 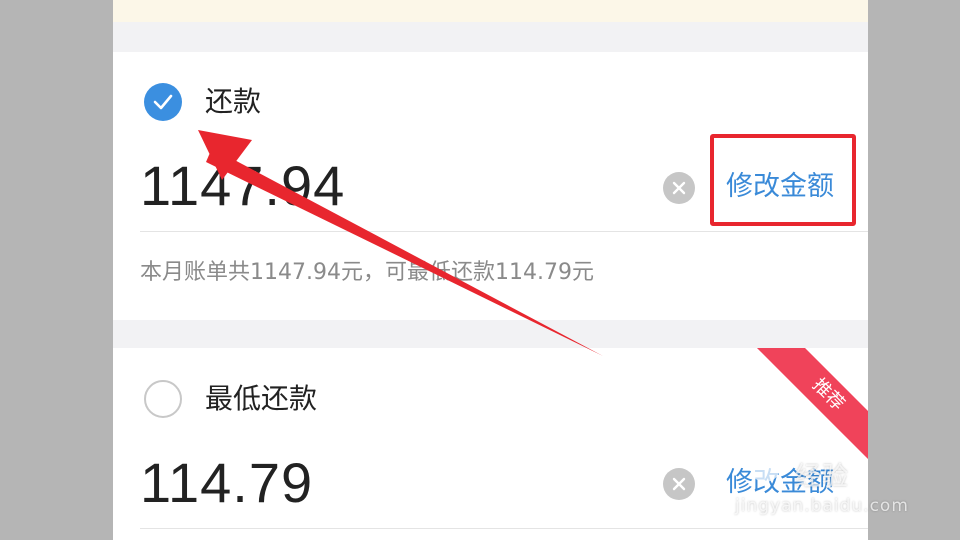 I want to click on checkmark-icon, so click(x=163, y=102).